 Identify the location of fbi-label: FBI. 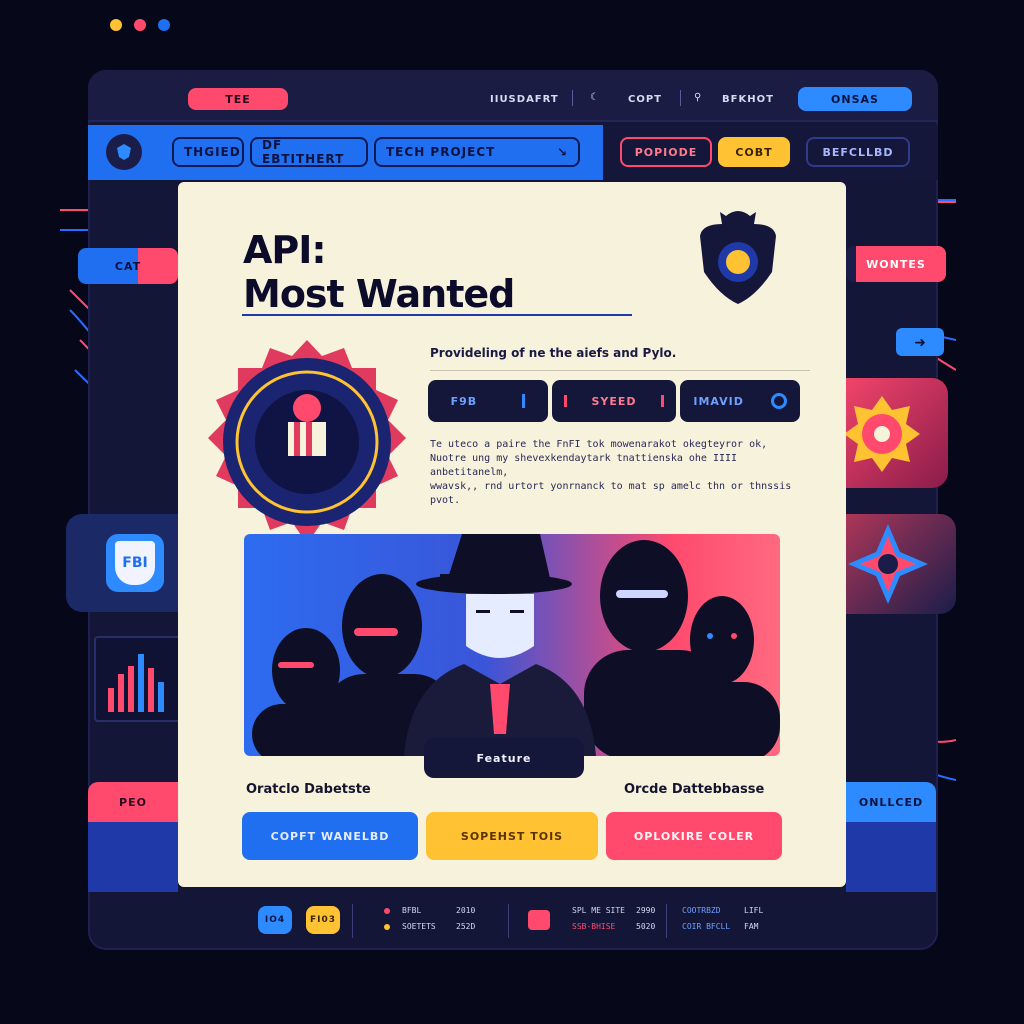
(135, 563).